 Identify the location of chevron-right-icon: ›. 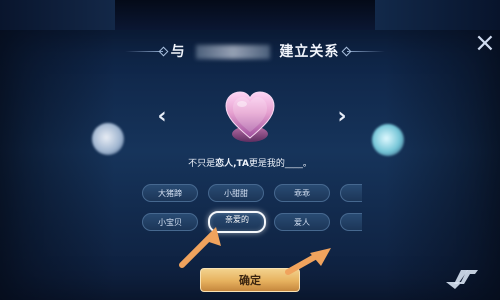
(342, 117).